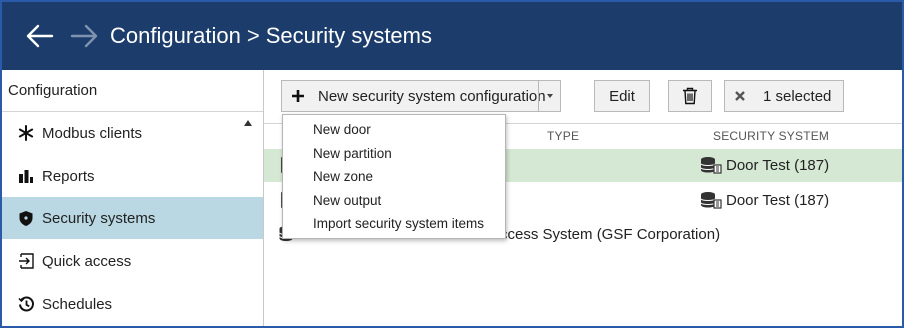  I want to click on sidebar-item-schedules: Schedules, so click(132, 304).